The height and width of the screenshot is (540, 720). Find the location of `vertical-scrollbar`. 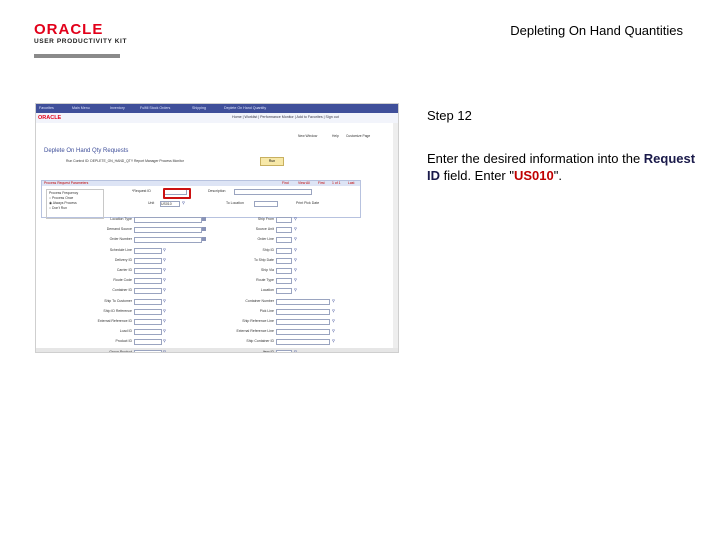

vertical-scrollbar is located at coordinates (395, 237).